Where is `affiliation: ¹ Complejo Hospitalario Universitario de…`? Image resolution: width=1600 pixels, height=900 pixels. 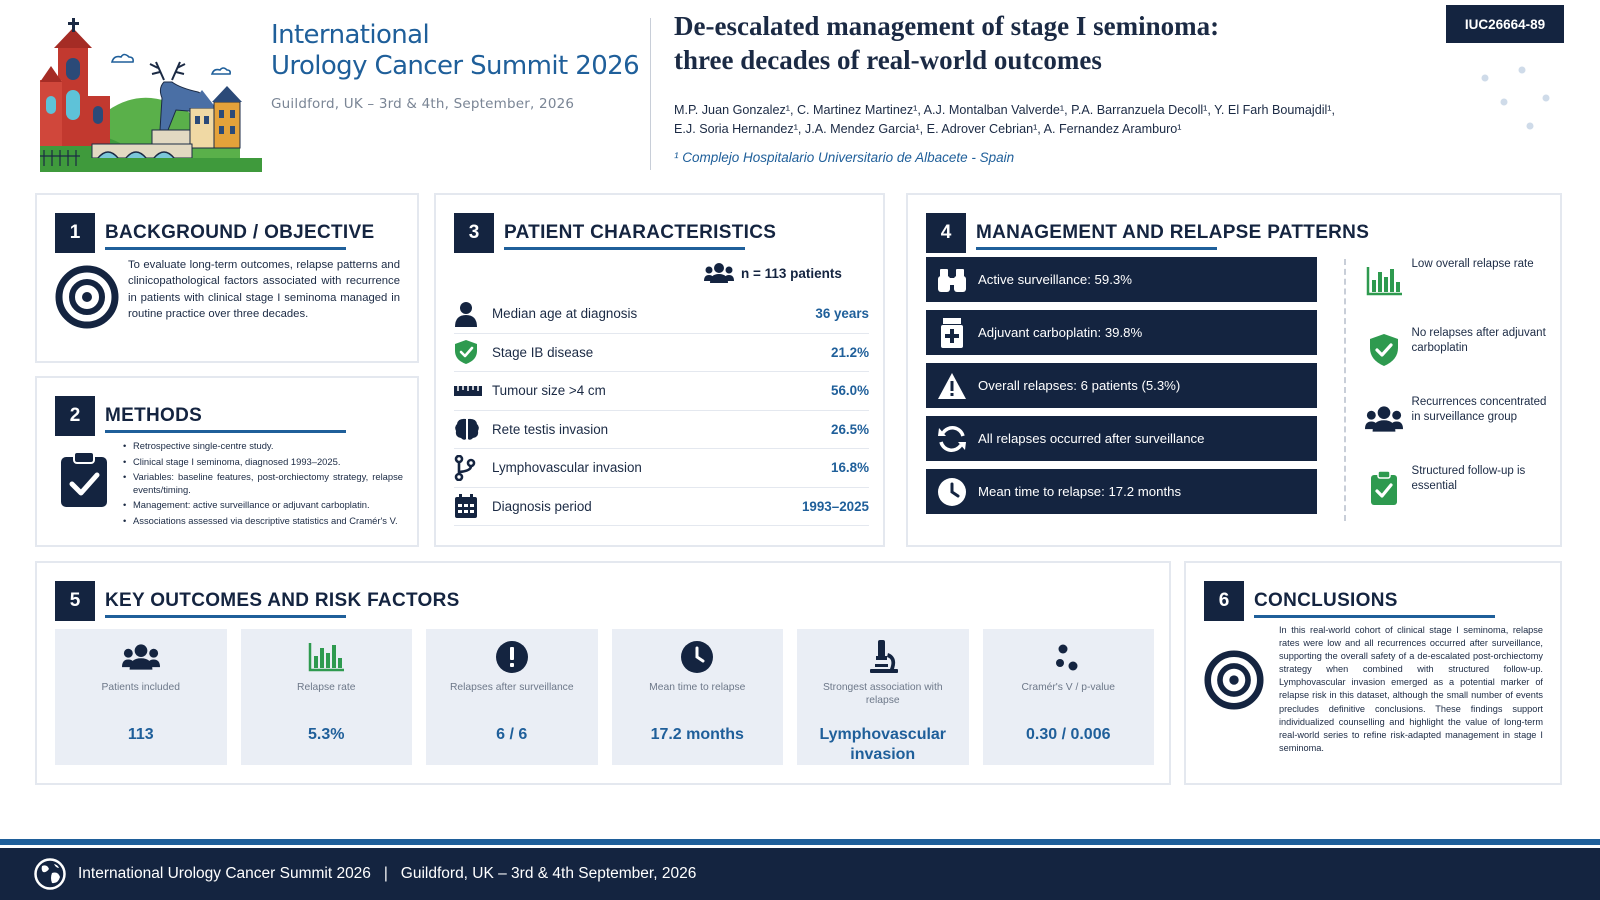 affiliation: ¹ Complejo Hospitalario Universitario de… is located at coordinates (844, 157).